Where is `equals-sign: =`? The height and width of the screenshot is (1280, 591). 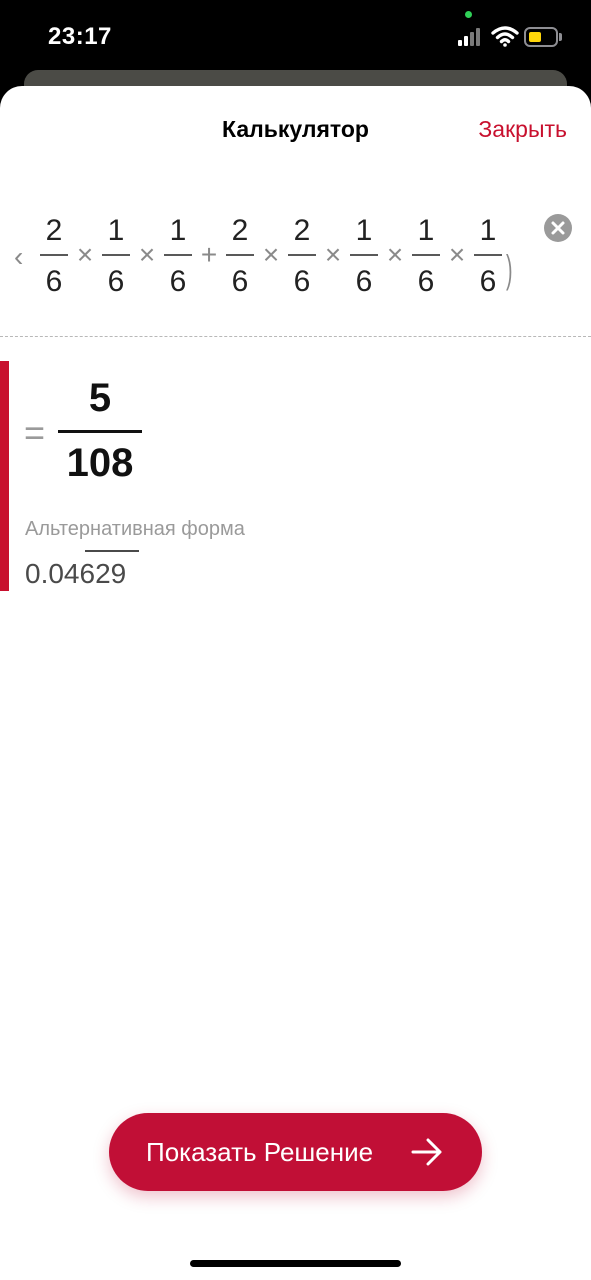 equals-sign: = is located at coordinates (35, 432).